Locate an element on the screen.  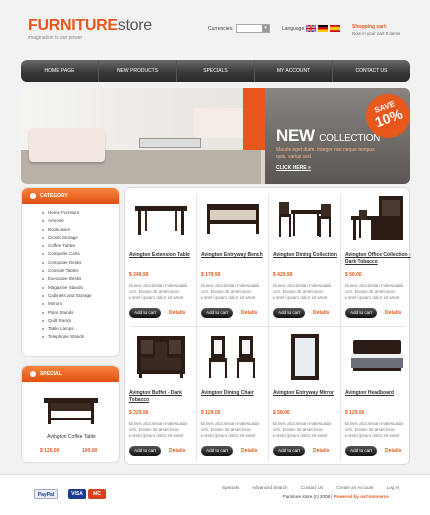
product-name: Avington Dining Chair is located at coordinates (234, 393).